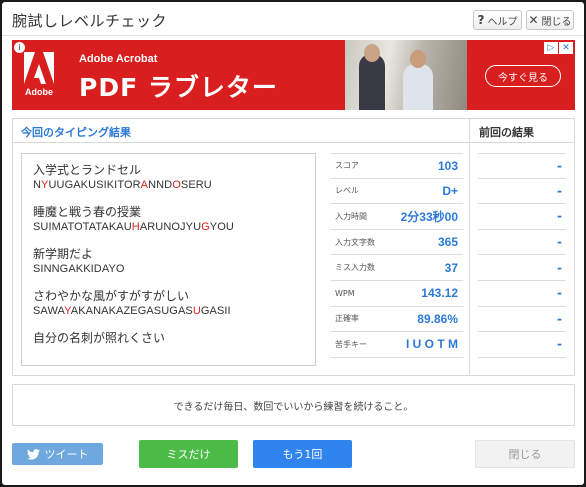 The width and height of the screenshot is (586, 487). I want to click on result-header: 今回のタイピング結果 前回の結果, so click(293, 131).